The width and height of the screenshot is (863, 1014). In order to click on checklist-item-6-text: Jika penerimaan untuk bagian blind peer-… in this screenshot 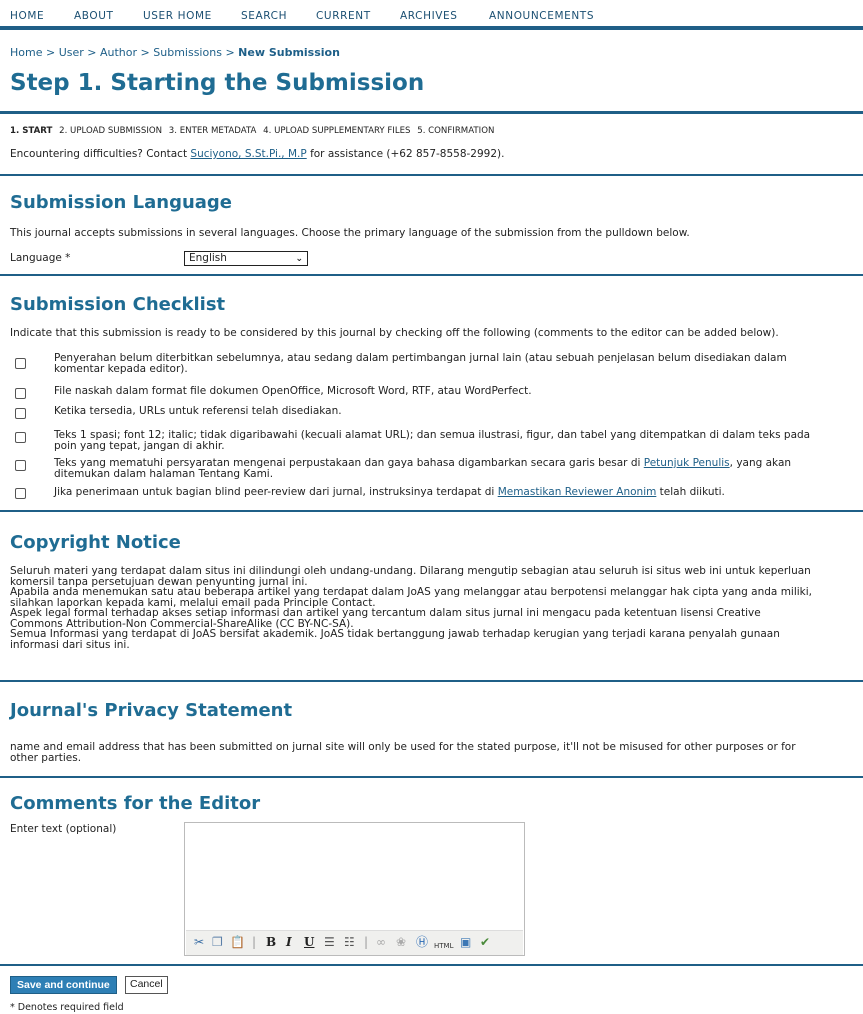, I will do `click(274, 492)`.